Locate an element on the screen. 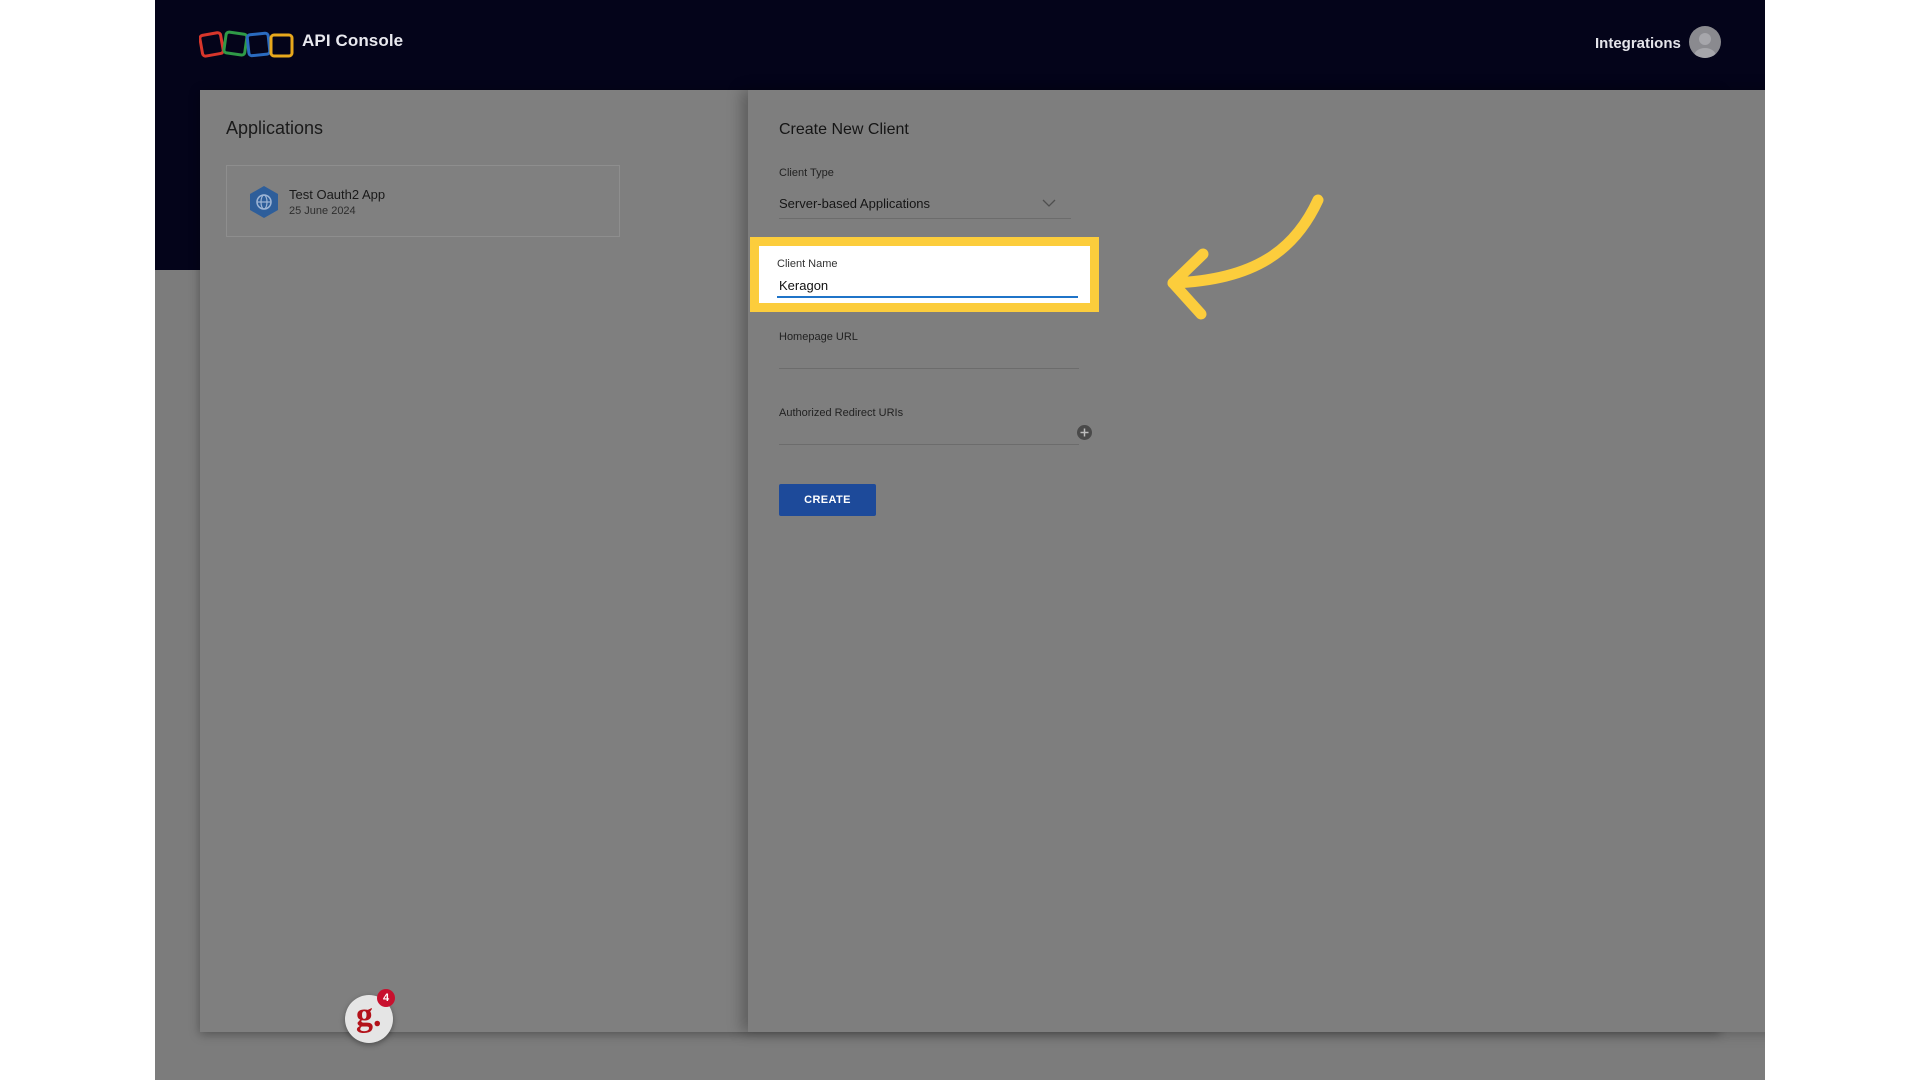  create-button: CREATE is located at coordinates (827, 500).